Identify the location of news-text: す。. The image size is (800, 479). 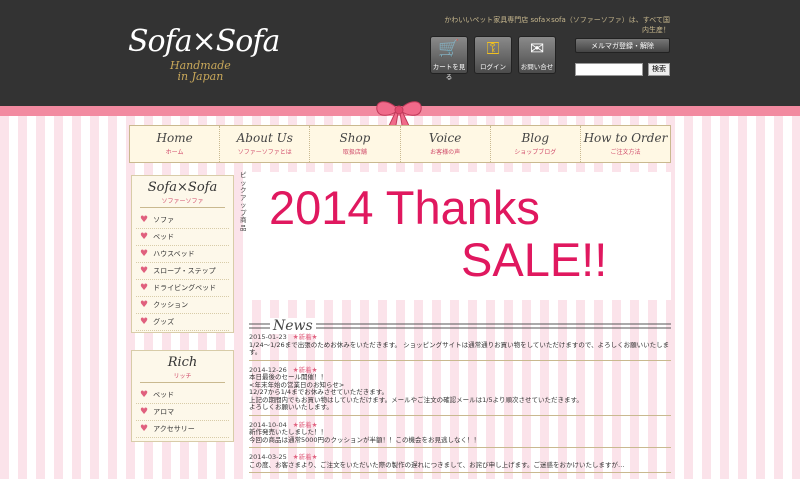
(255, 352).